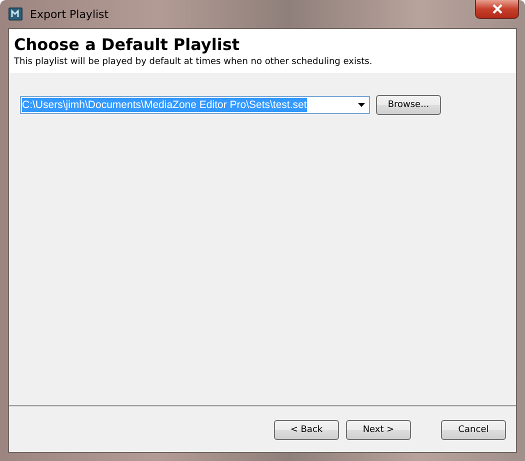 This screenshot has height=461, width=525. I want to click on playlist-path: C:\Users\jimh\Documents\MediaZone Editor Pro\Sets\test.set, so click(164, 105).